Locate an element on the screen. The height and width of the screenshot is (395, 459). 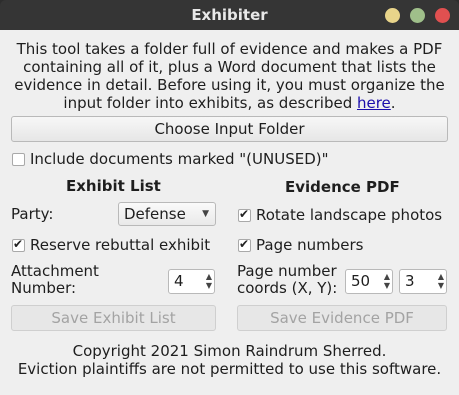
rotate-landscape-label: Rotate landscape photos is located at coordinates (349, 215).